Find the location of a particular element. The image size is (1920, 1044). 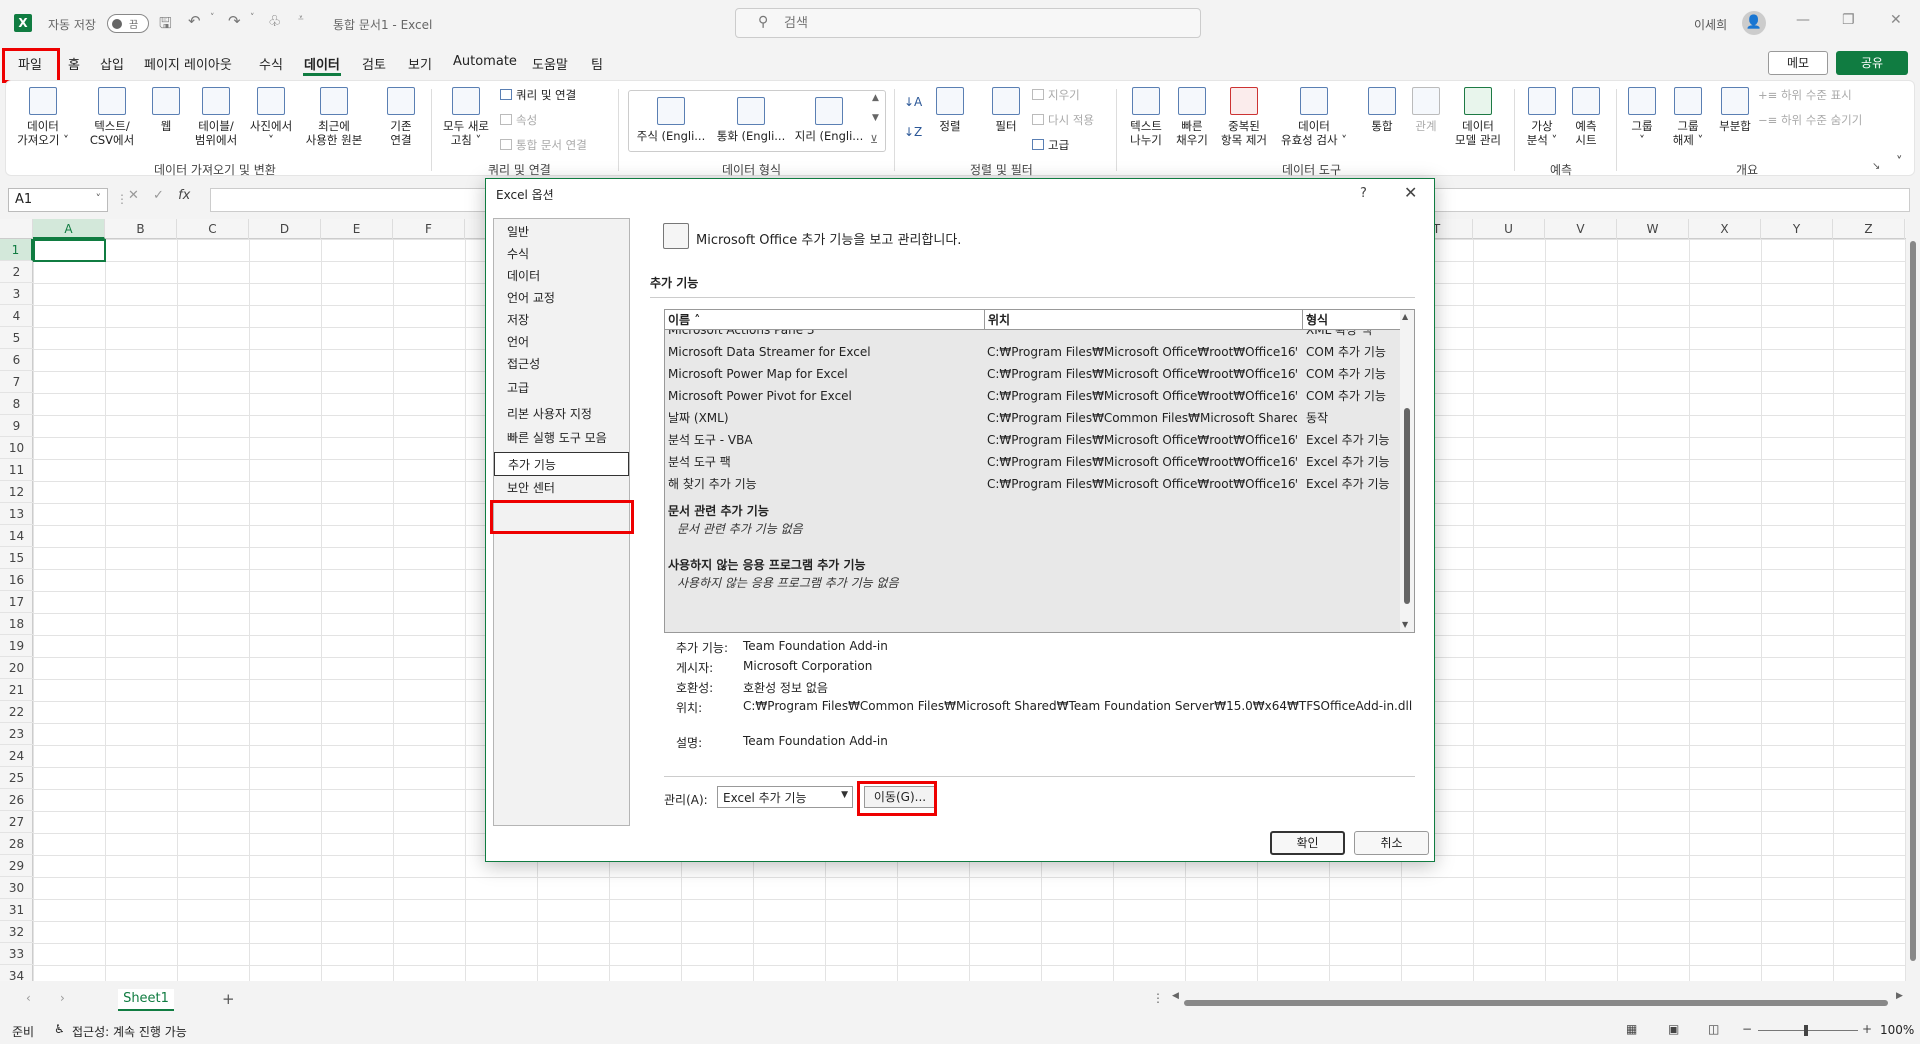

row-header: 12 is located at coordinates (16, 492).